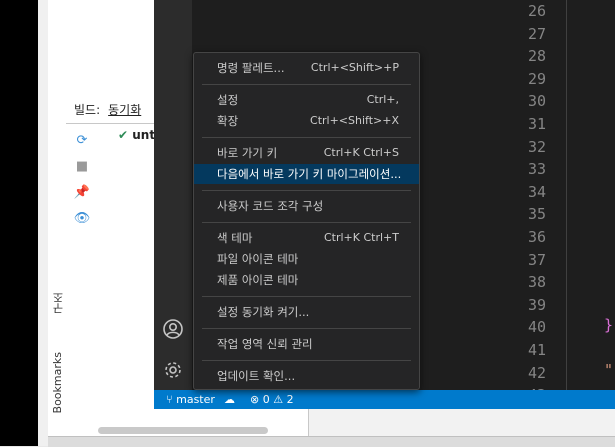  Describe the element at coordinates (183, 430) in the screenshot. I see `horizontal-scrollbar` at that location.